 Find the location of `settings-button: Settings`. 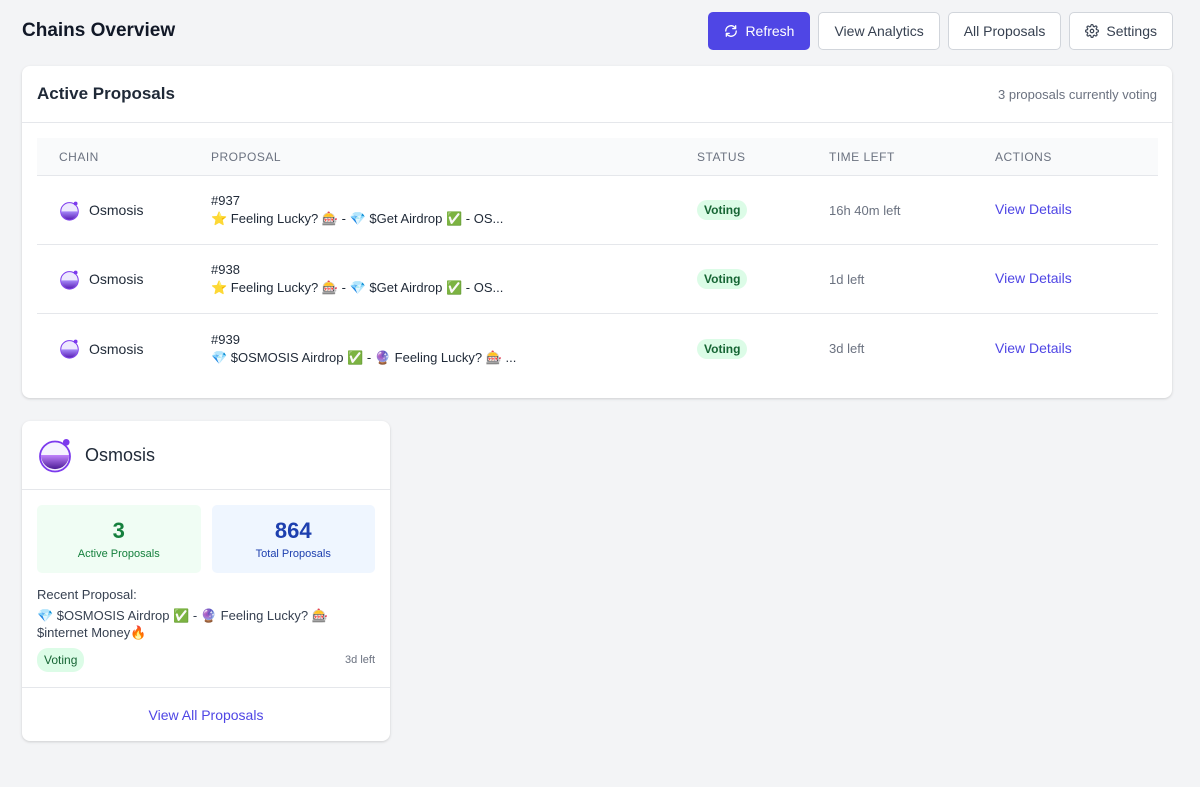

settings-button: Settings is located at coordinates (1121, 31).